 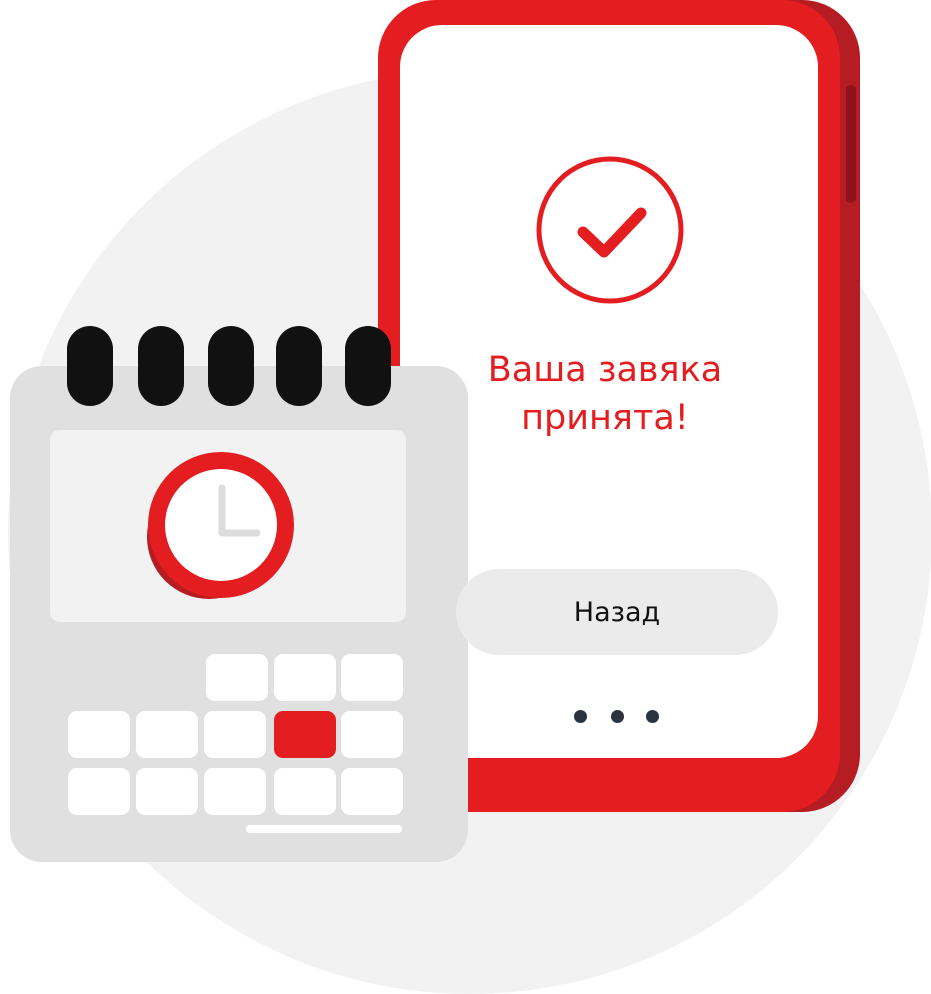 I want to click on ellipsis-icon, so click(x=618, y=716).